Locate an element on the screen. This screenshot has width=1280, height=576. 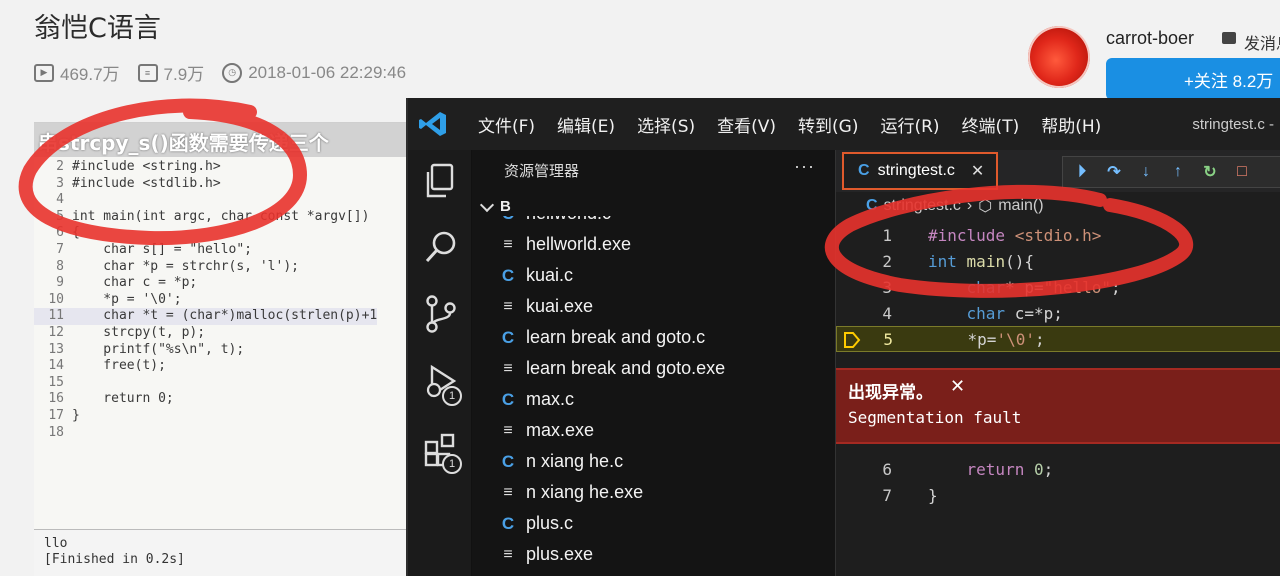
file-item: Clearn break and goto.c is located at coordinates (612, 337).